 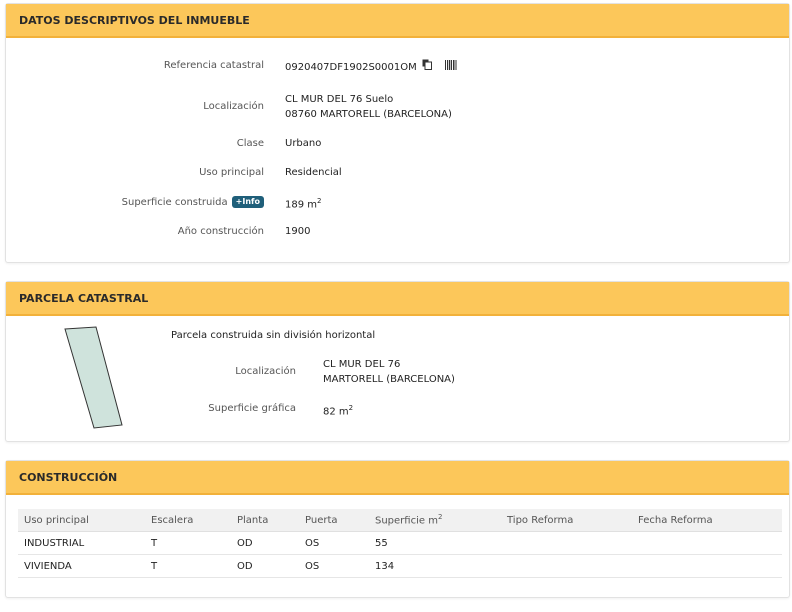 I want to click on superficie-construida-label: Superficie construida +Info, so click(x=193, y=202).